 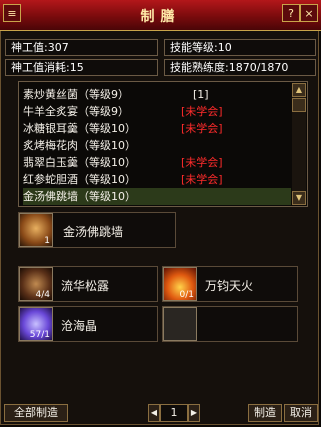 I want to click on soup-pot-icon: 1, so click(x=36, y=230).